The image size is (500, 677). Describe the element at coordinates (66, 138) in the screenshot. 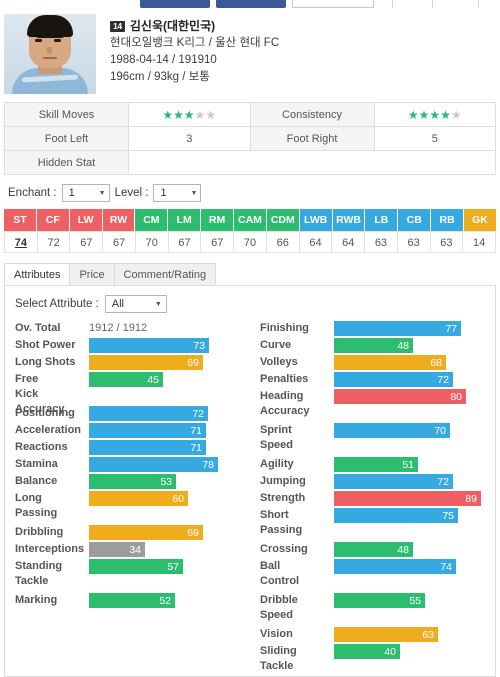

I see `foot-left-label: Foot Left` at that location.